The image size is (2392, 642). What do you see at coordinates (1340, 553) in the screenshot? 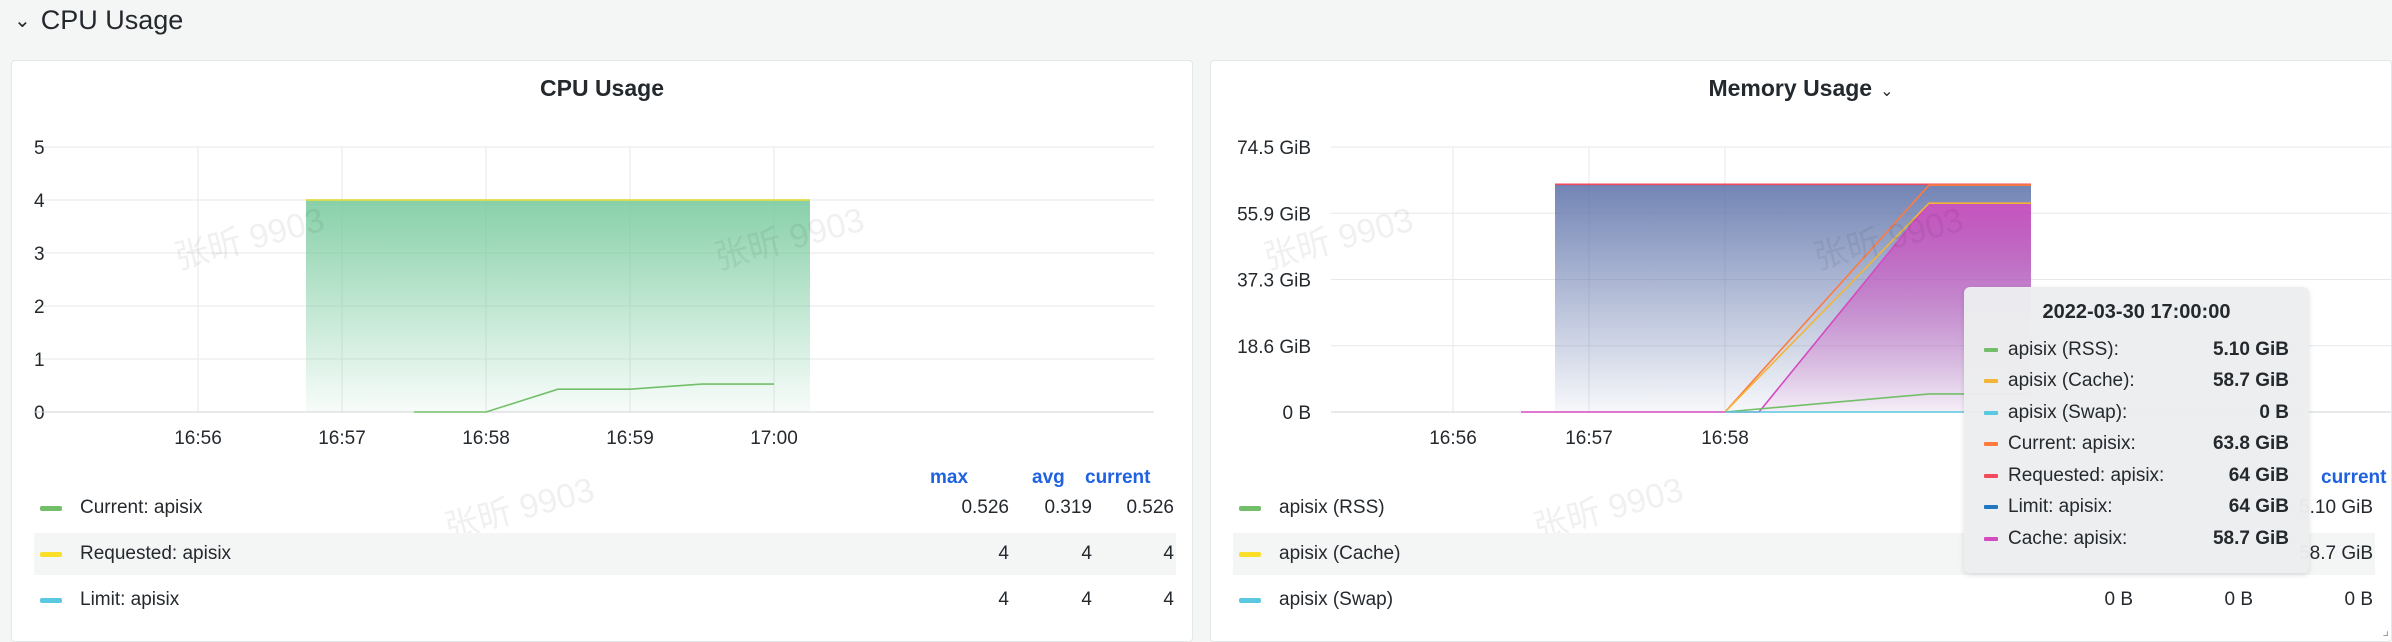
I see `legend-label: apisix (Cache)` at bounding box center [1340, 553].